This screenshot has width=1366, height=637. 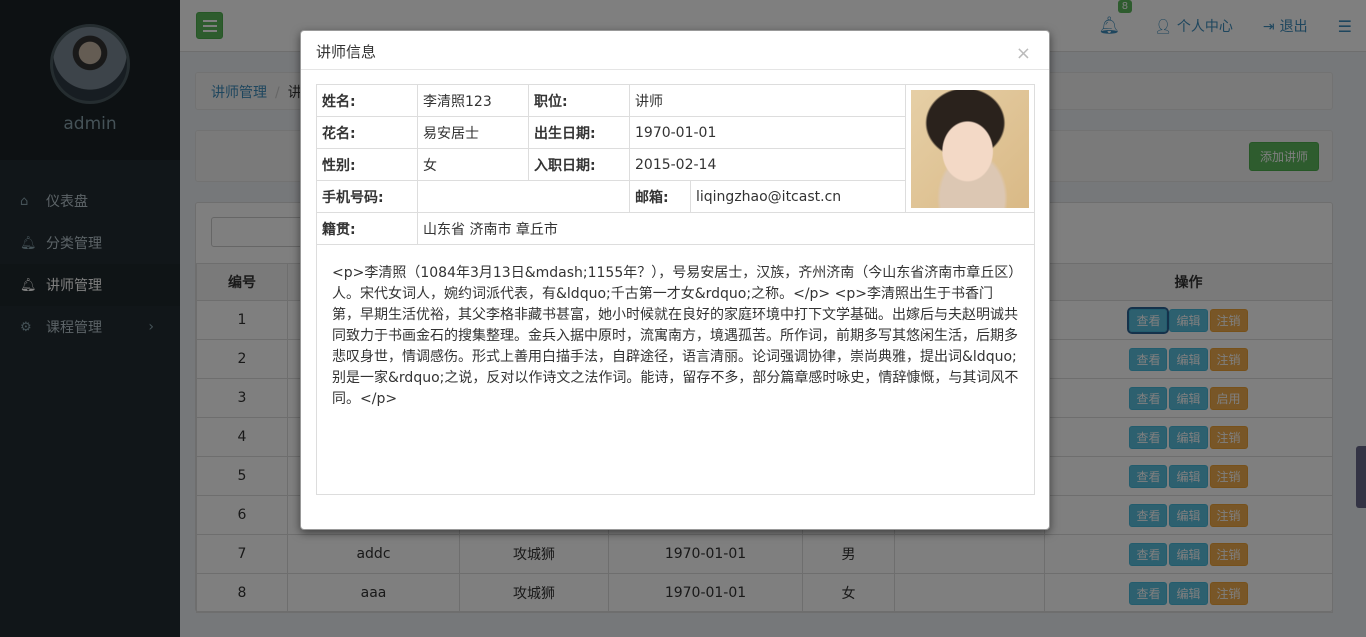 I want to click on alias-value: 易安居士, so click(x=473, y=132).